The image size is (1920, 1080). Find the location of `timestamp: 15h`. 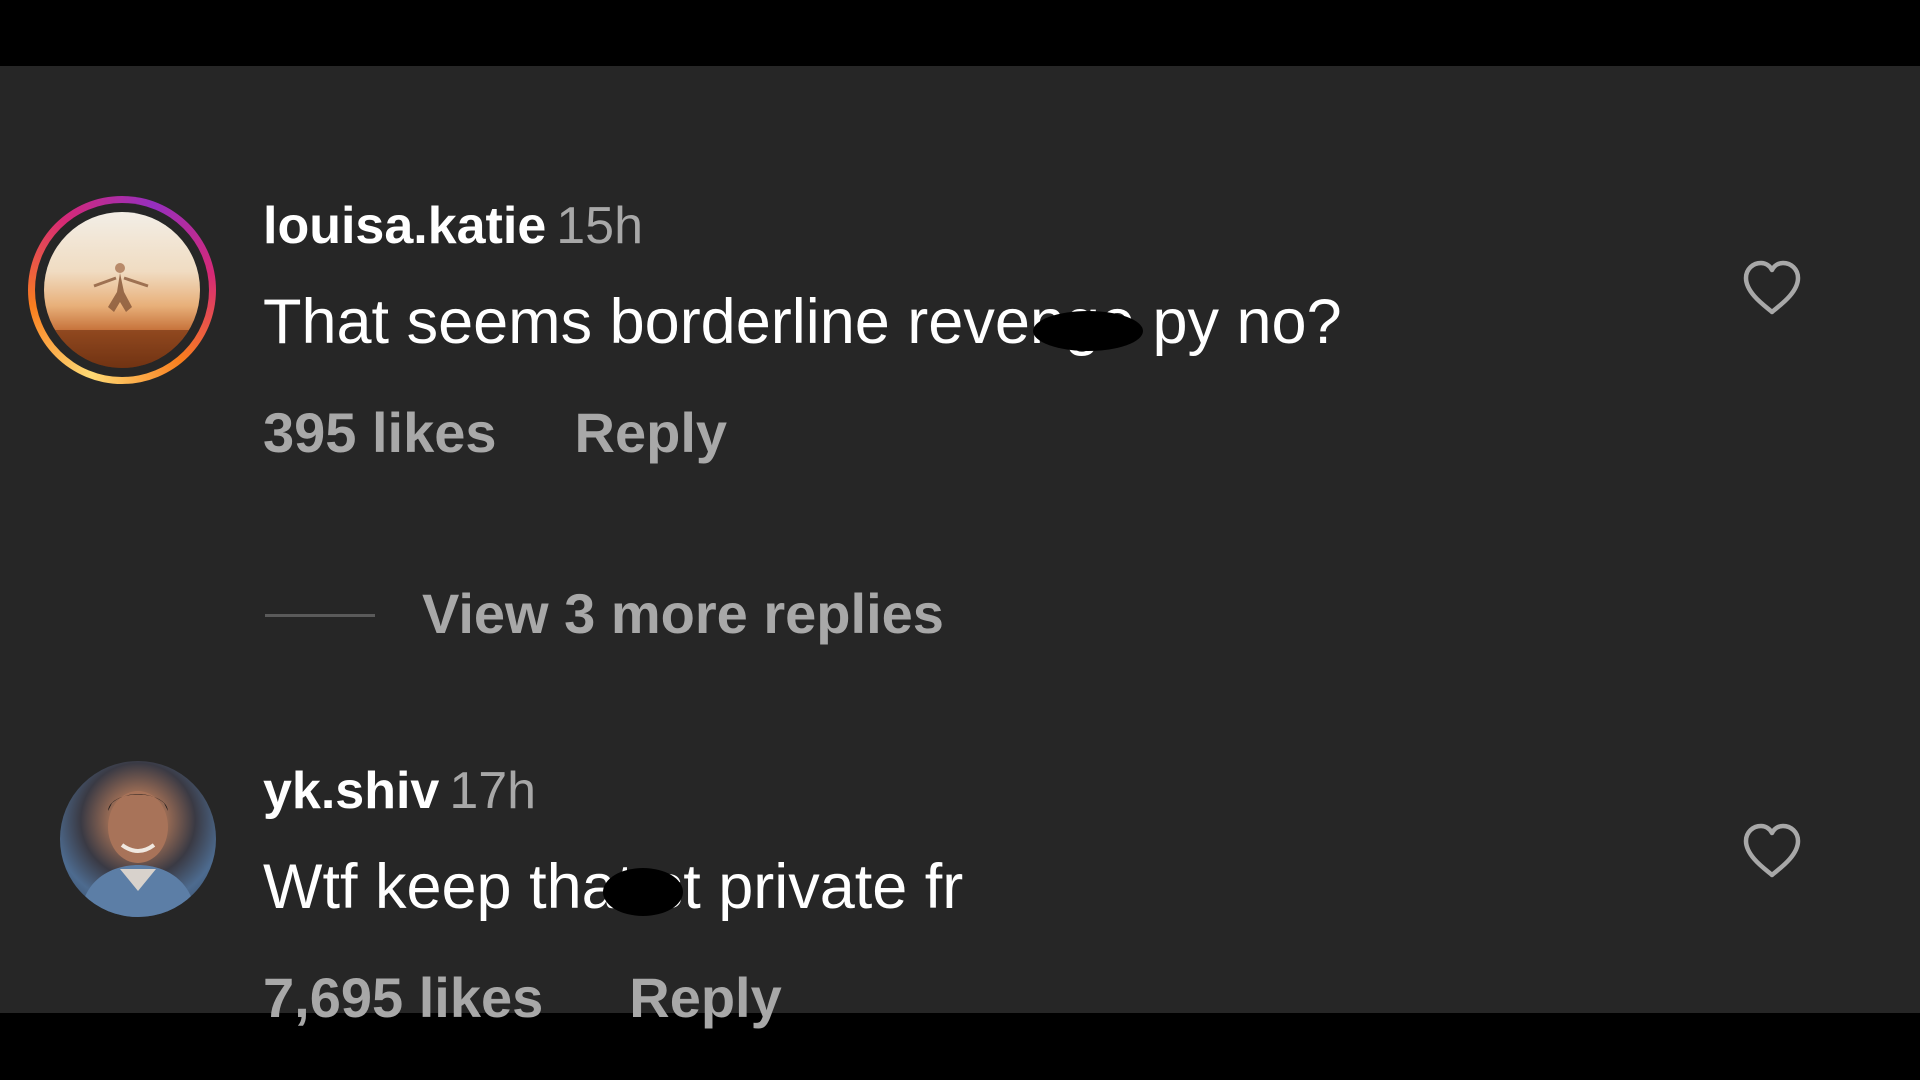

timestamp: 15h is located at coordinates (599, 226).